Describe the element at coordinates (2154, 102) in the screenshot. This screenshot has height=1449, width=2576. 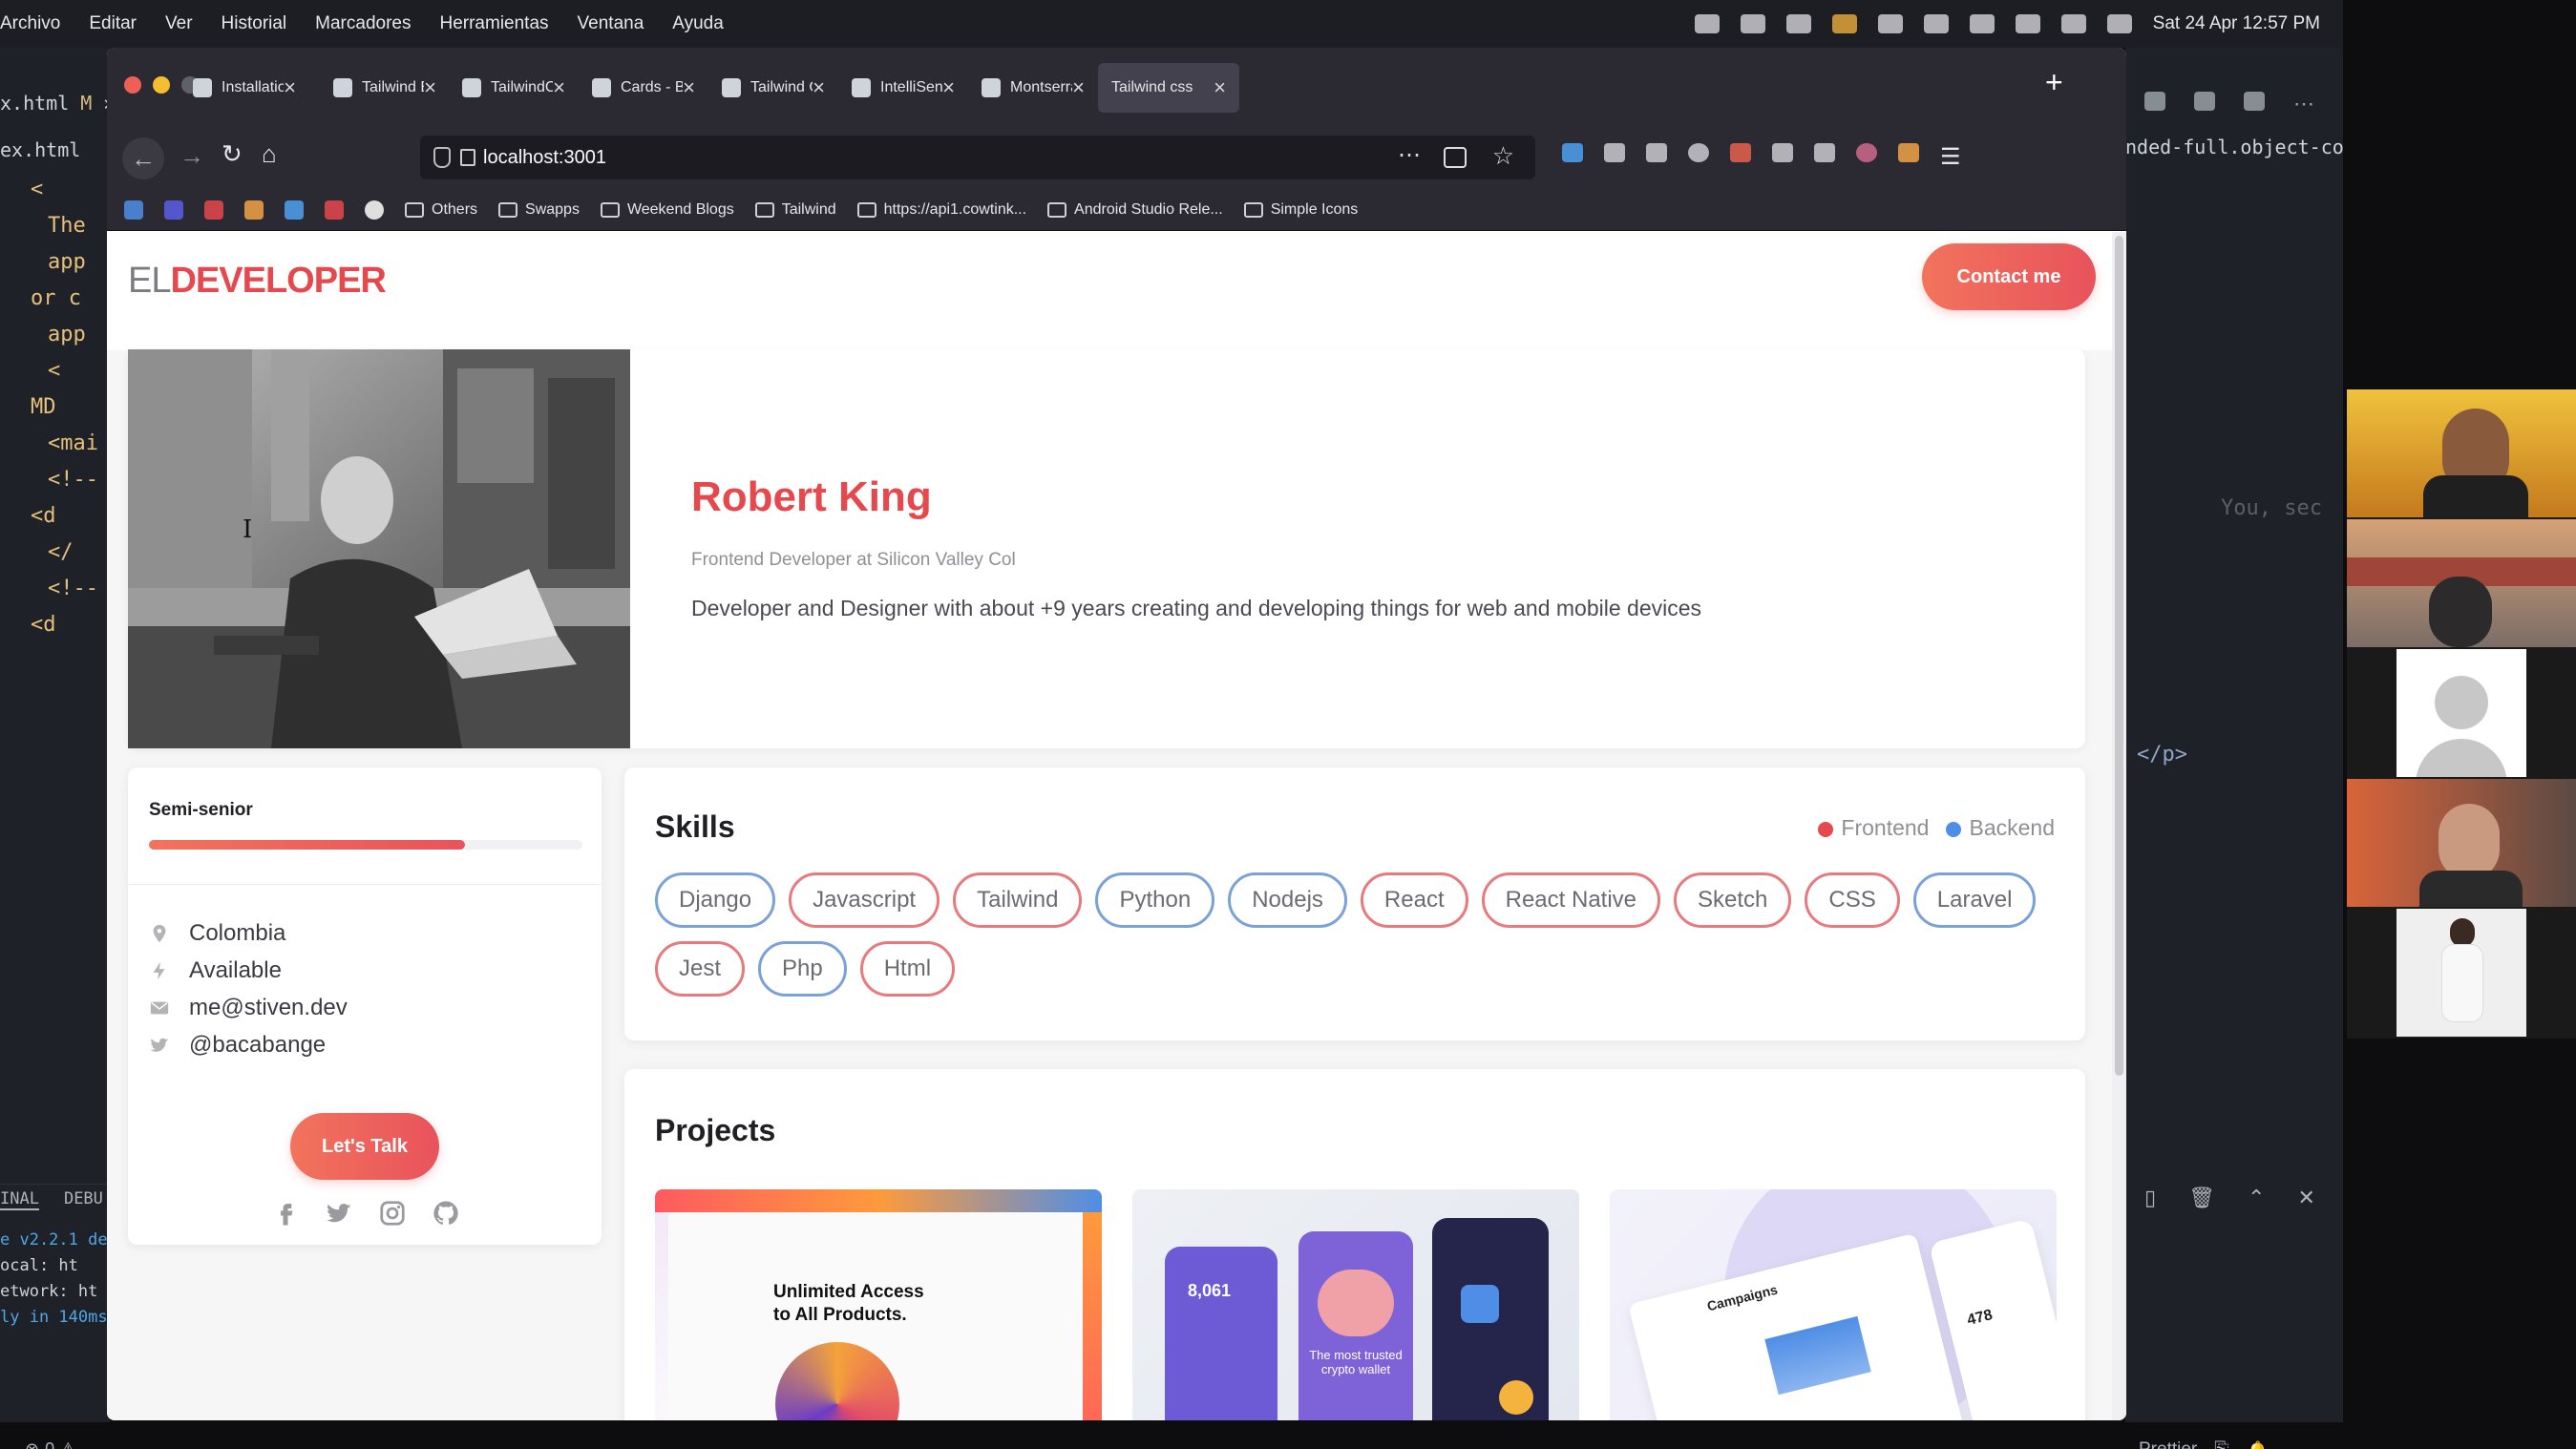
I see `history-icon` at that location.